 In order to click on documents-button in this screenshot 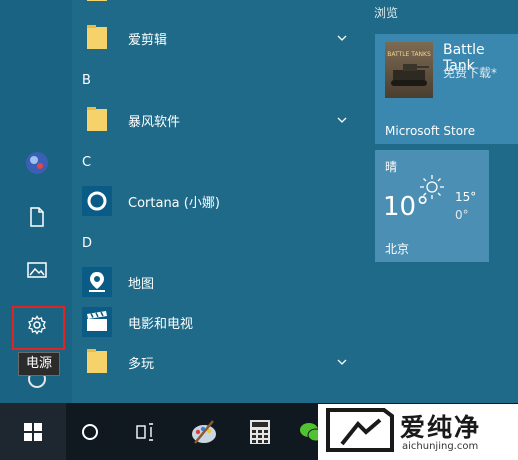, I will do `click(37, 217)`.